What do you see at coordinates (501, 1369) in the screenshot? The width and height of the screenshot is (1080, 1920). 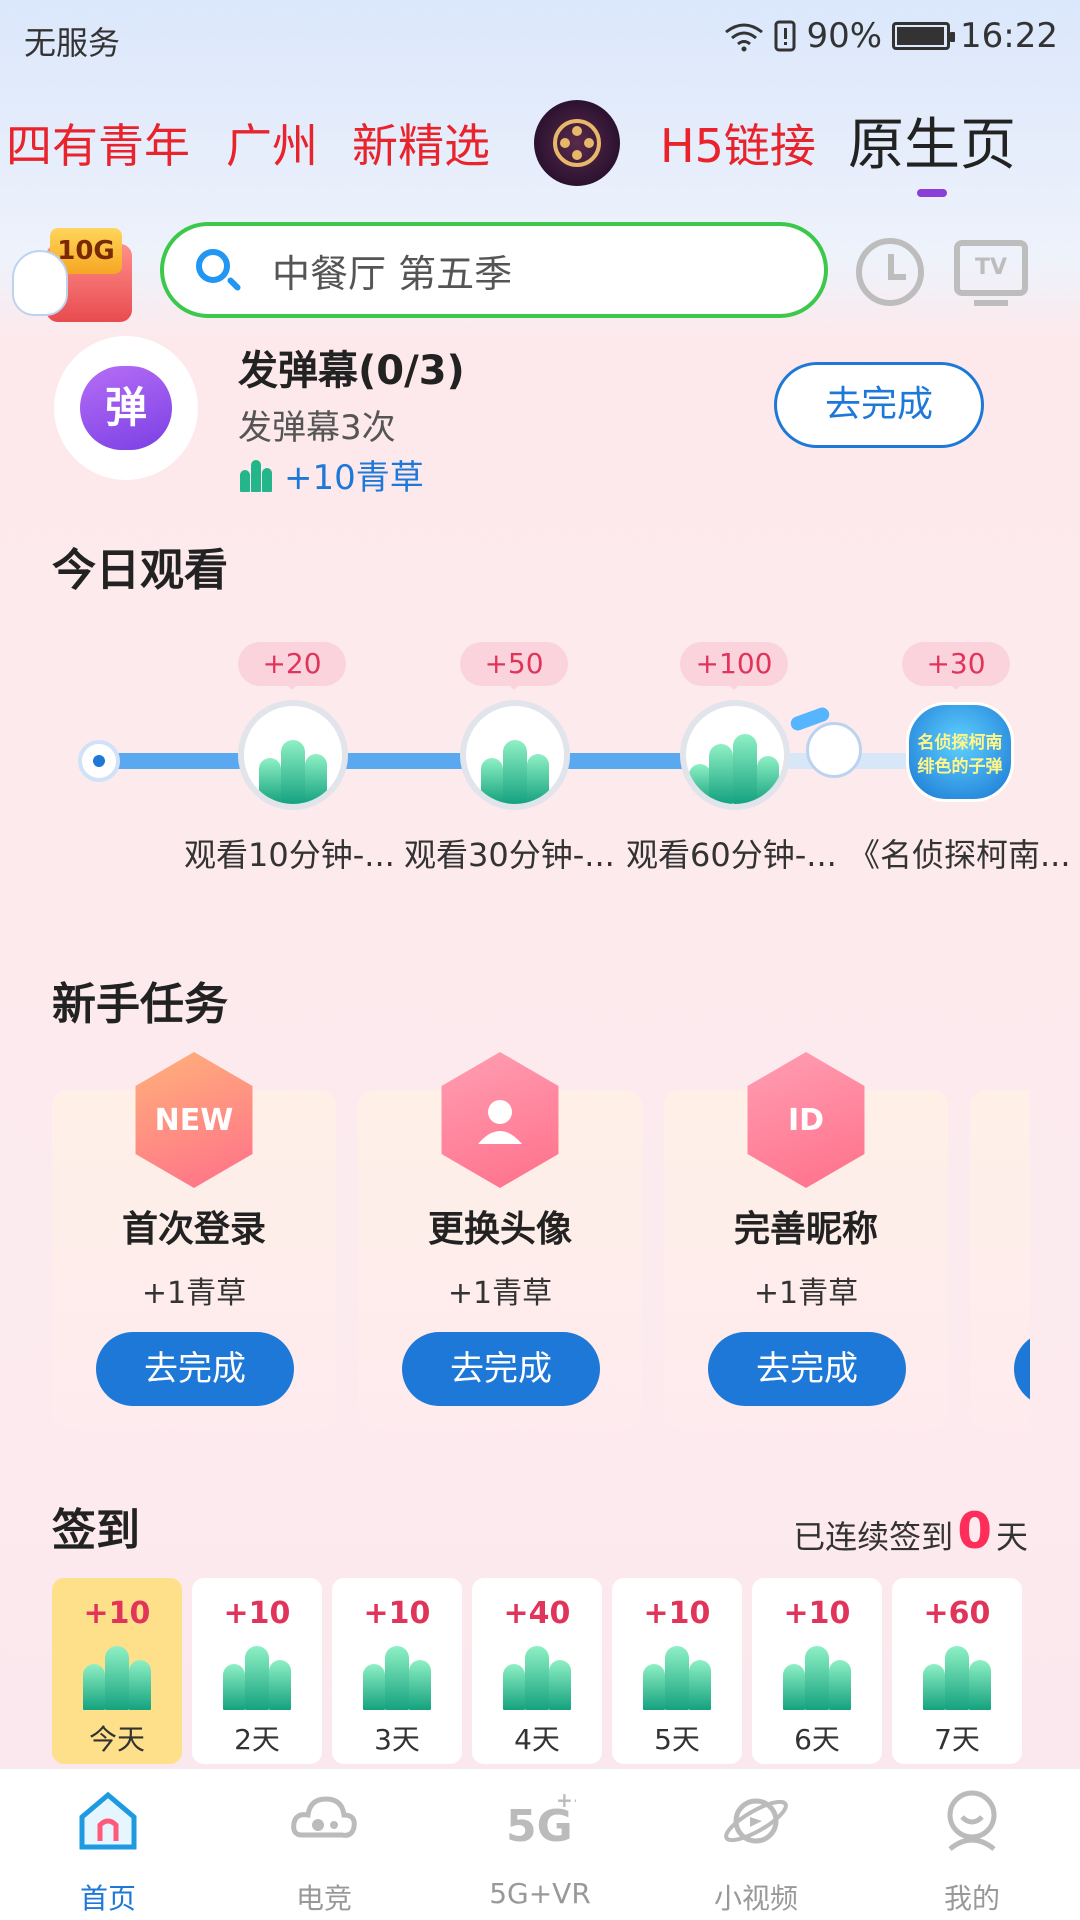 I see `change-avatar-complete-button: 去完成` at bounding box center [501, 1369].